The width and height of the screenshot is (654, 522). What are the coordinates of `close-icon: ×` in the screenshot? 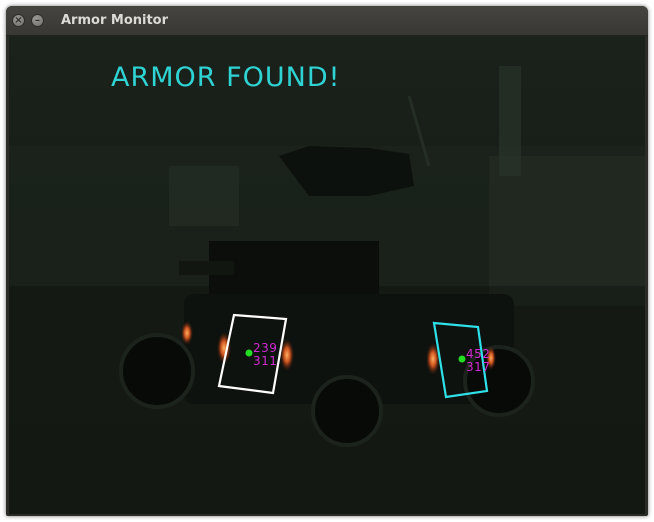 It's located at (18, 20).